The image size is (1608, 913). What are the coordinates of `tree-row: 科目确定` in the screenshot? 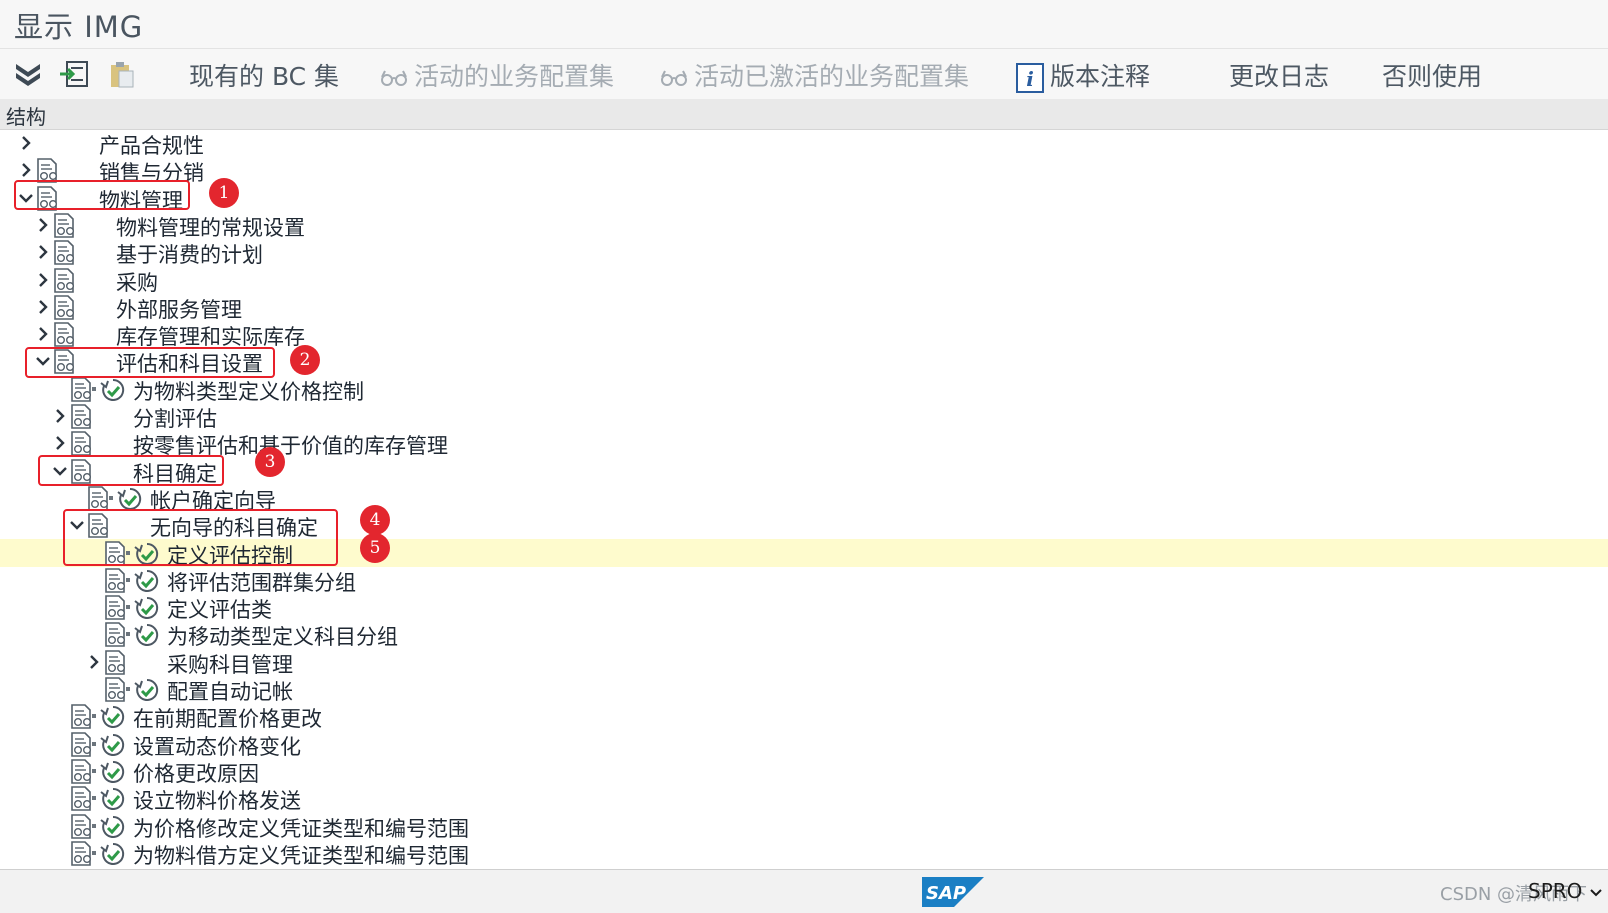 It's located at (804, 471).